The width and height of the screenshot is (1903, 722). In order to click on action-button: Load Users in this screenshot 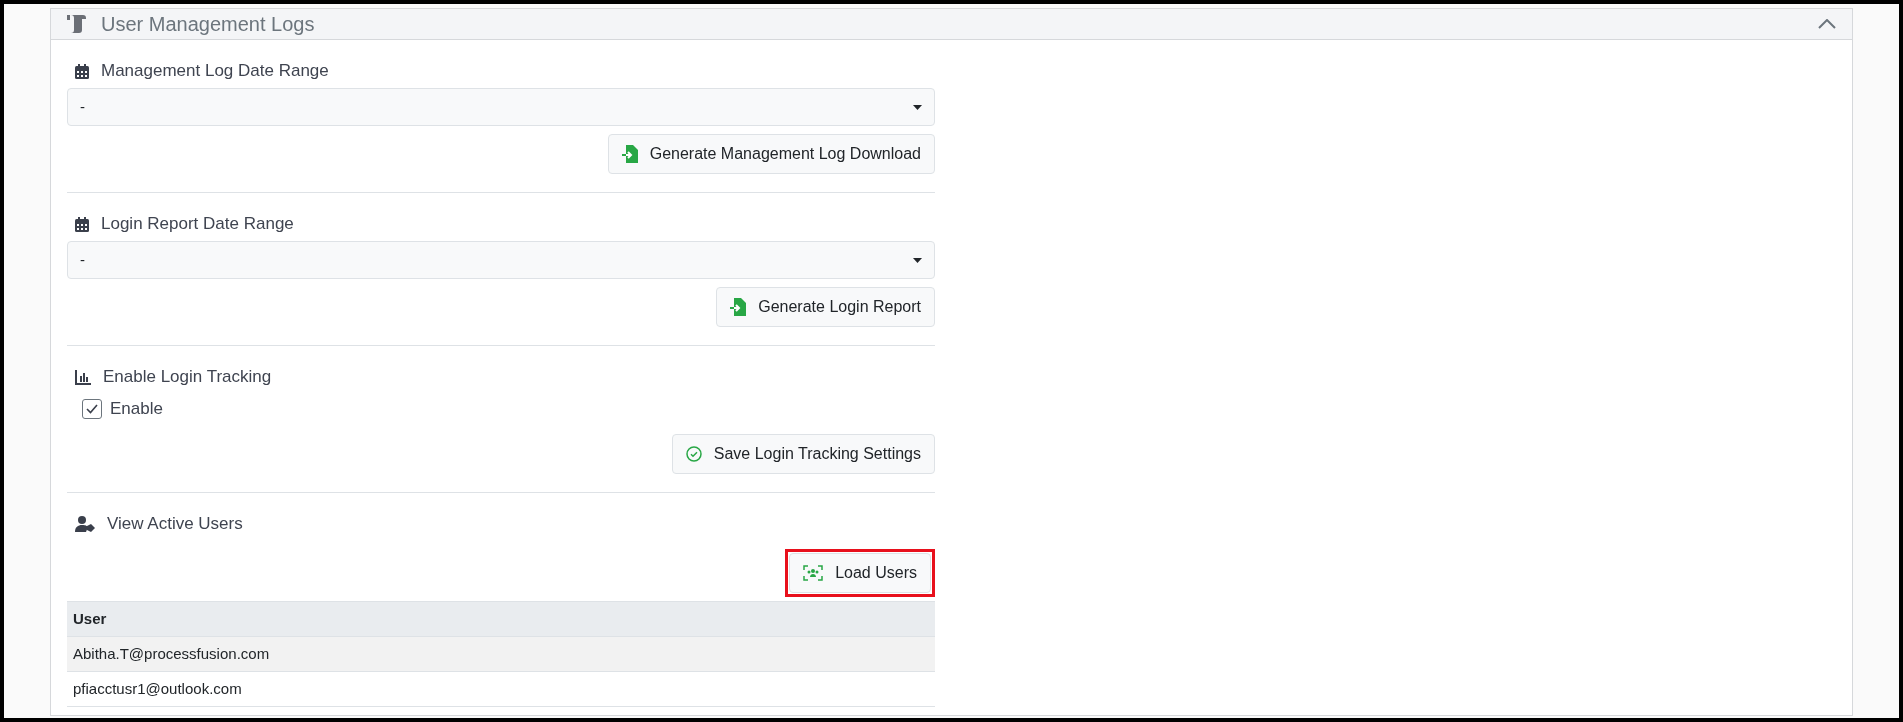, I will do `click(860, 573)`.